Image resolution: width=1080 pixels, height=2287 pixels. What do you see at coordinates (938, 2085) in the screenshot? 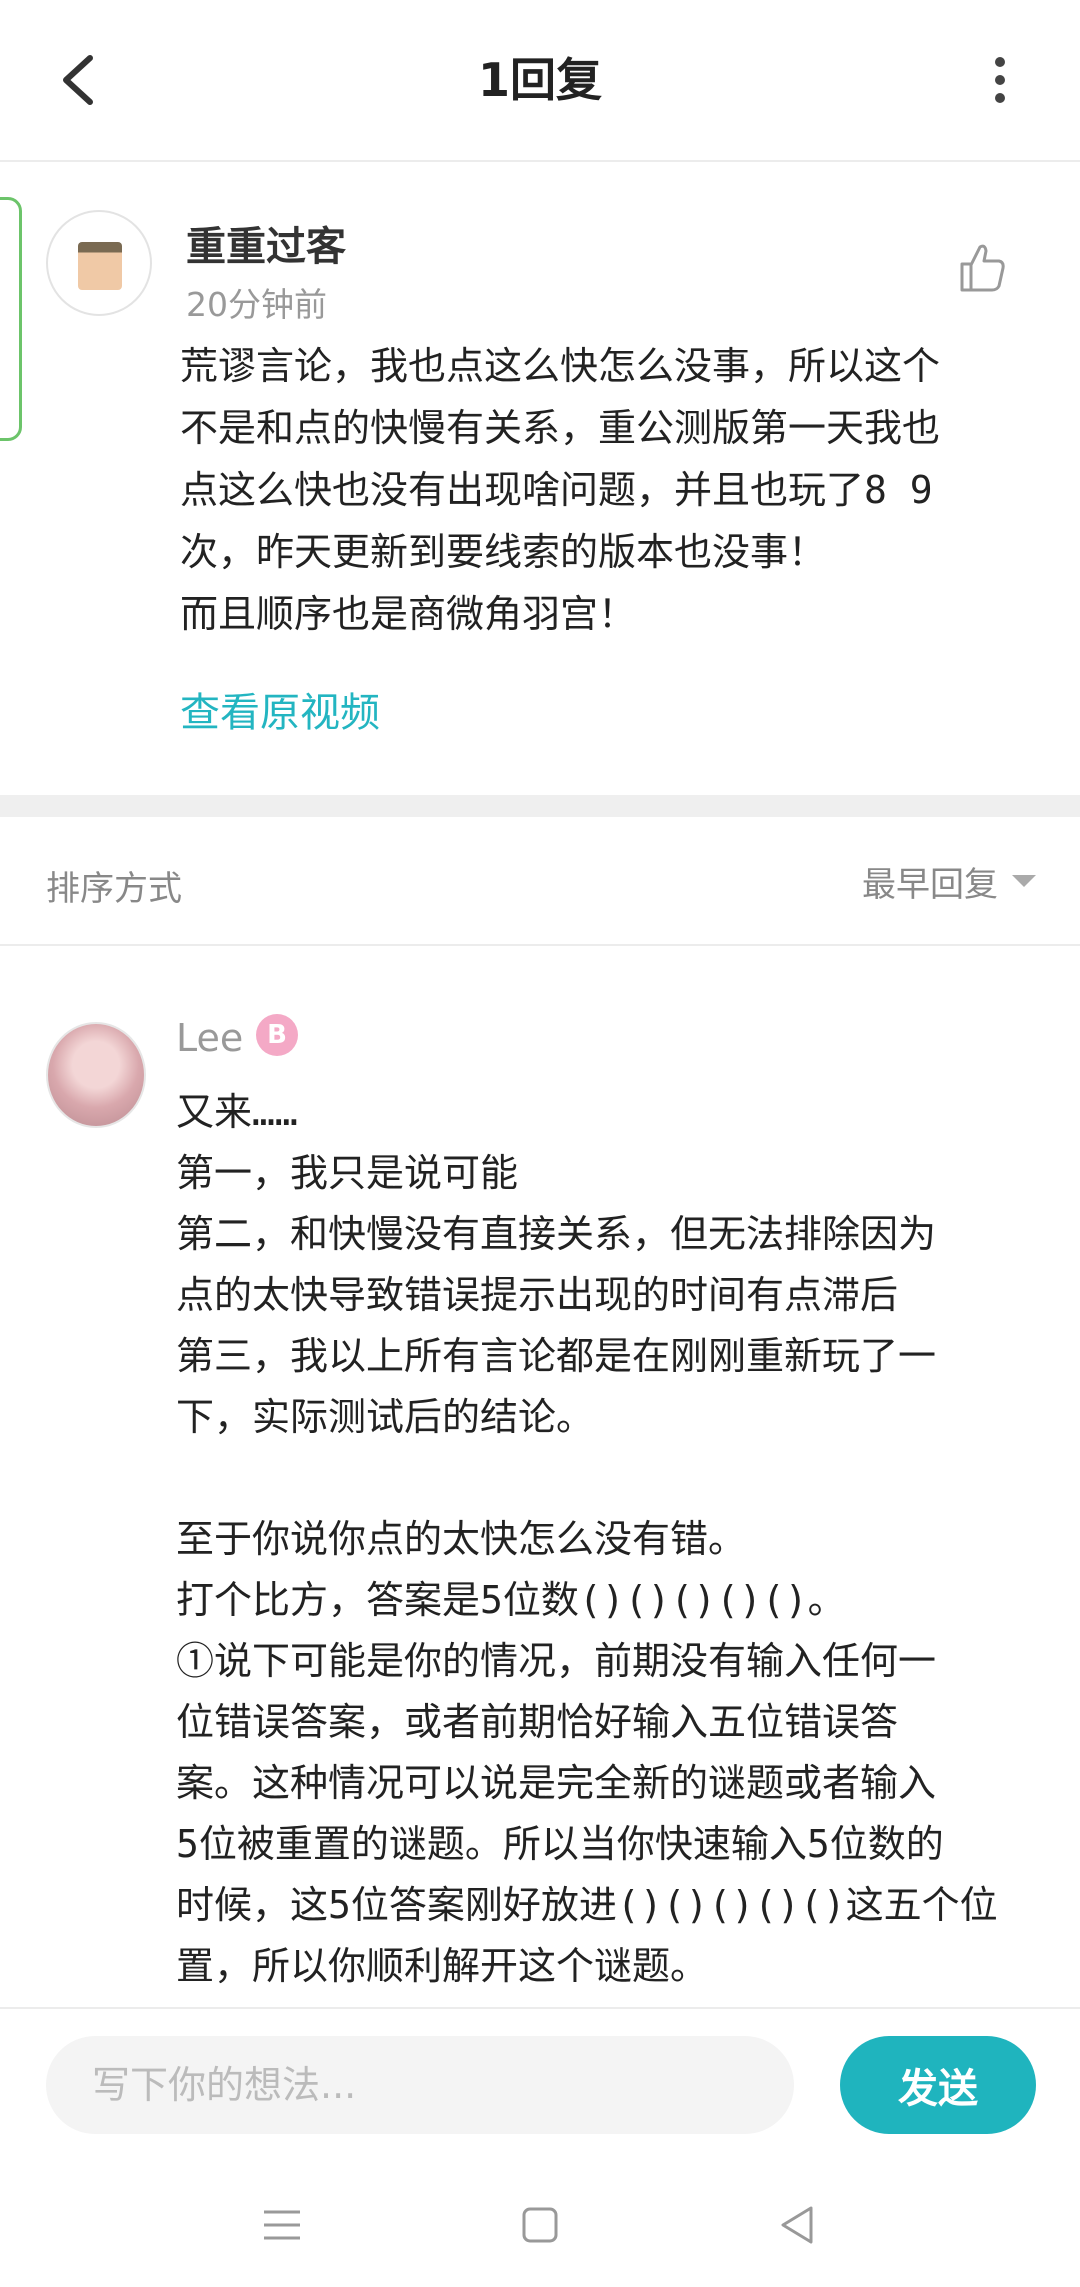
I see `send-button: 发送` at bounding box center [938, 2085].